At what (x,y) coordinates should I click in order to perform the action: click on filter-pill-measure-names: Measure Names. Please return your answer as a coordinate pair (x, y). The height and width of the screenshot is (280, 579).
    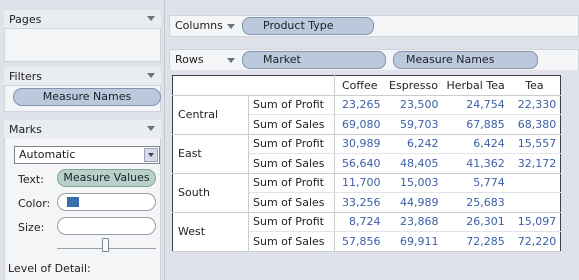
    Looking at the image, I should click on (87, 97).